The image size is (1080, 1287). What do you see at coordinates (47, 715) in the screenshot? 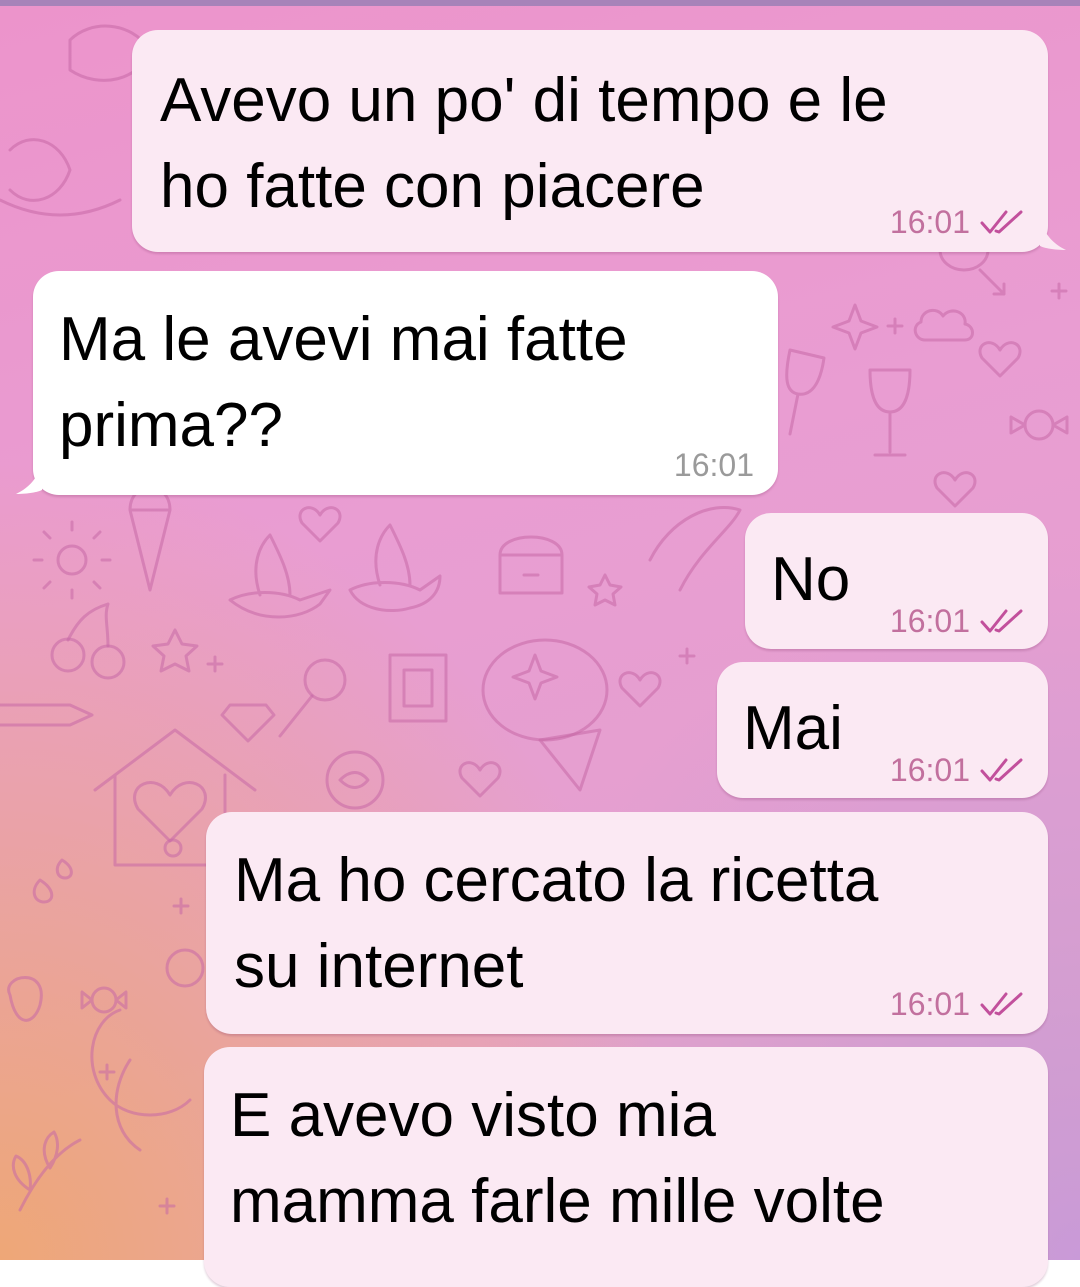
I see `banner-doodle` at bounding box center [47, 715].